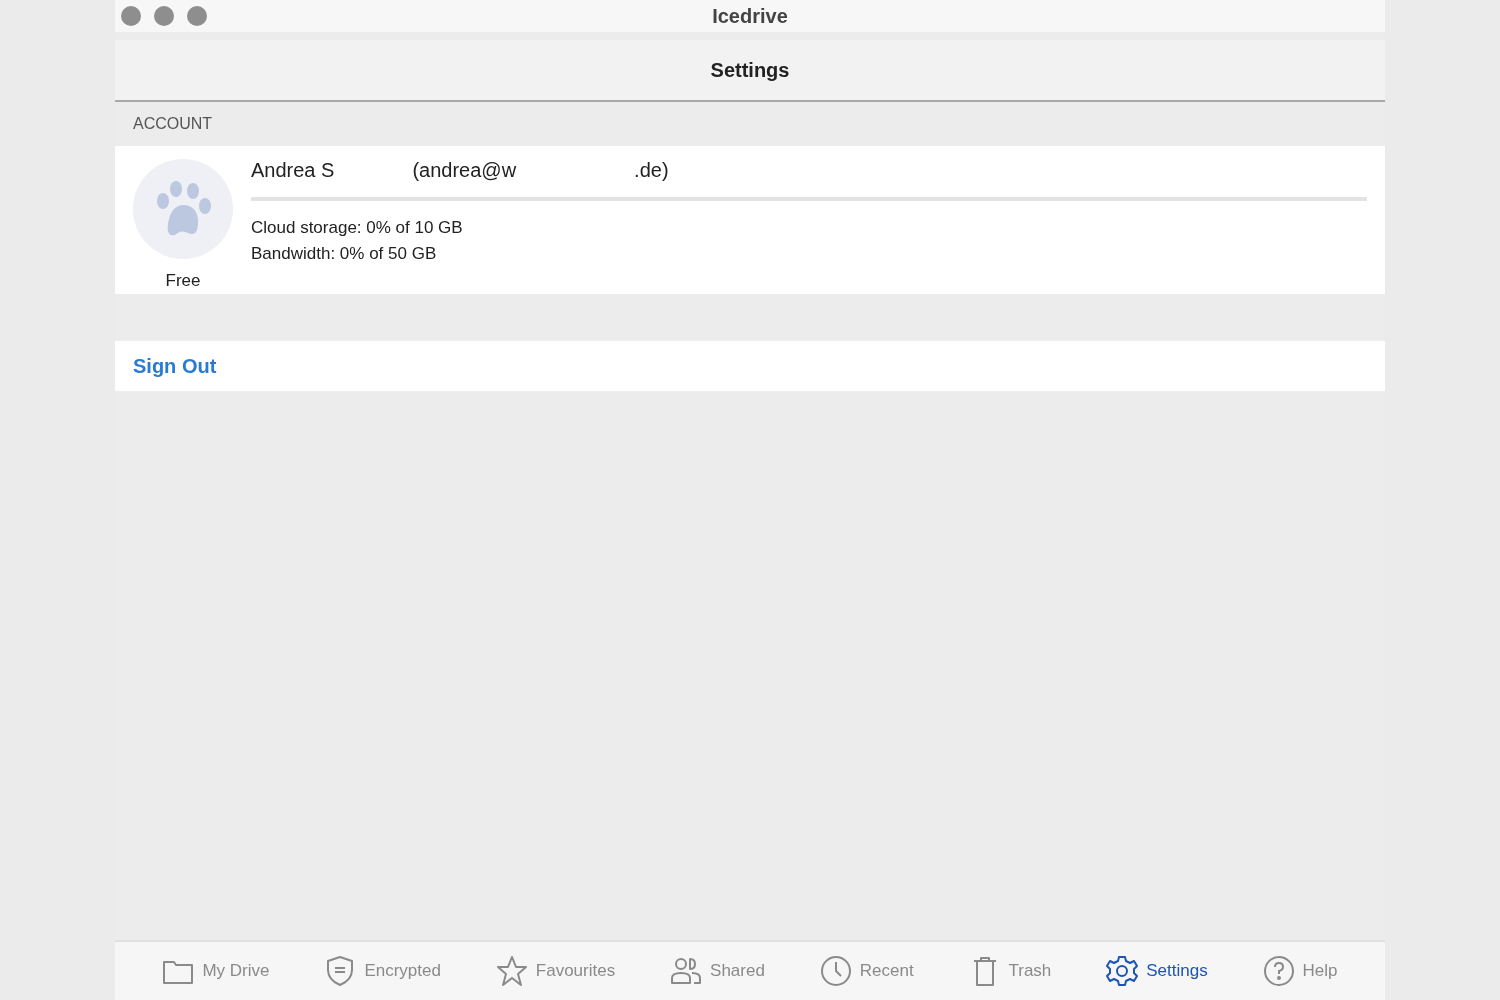  What do you see at coordinates (344, 254) in the screenshot?
I see `usage-text: Bandwidth: 0% of 50 GB` at bounding box center [344, 254].